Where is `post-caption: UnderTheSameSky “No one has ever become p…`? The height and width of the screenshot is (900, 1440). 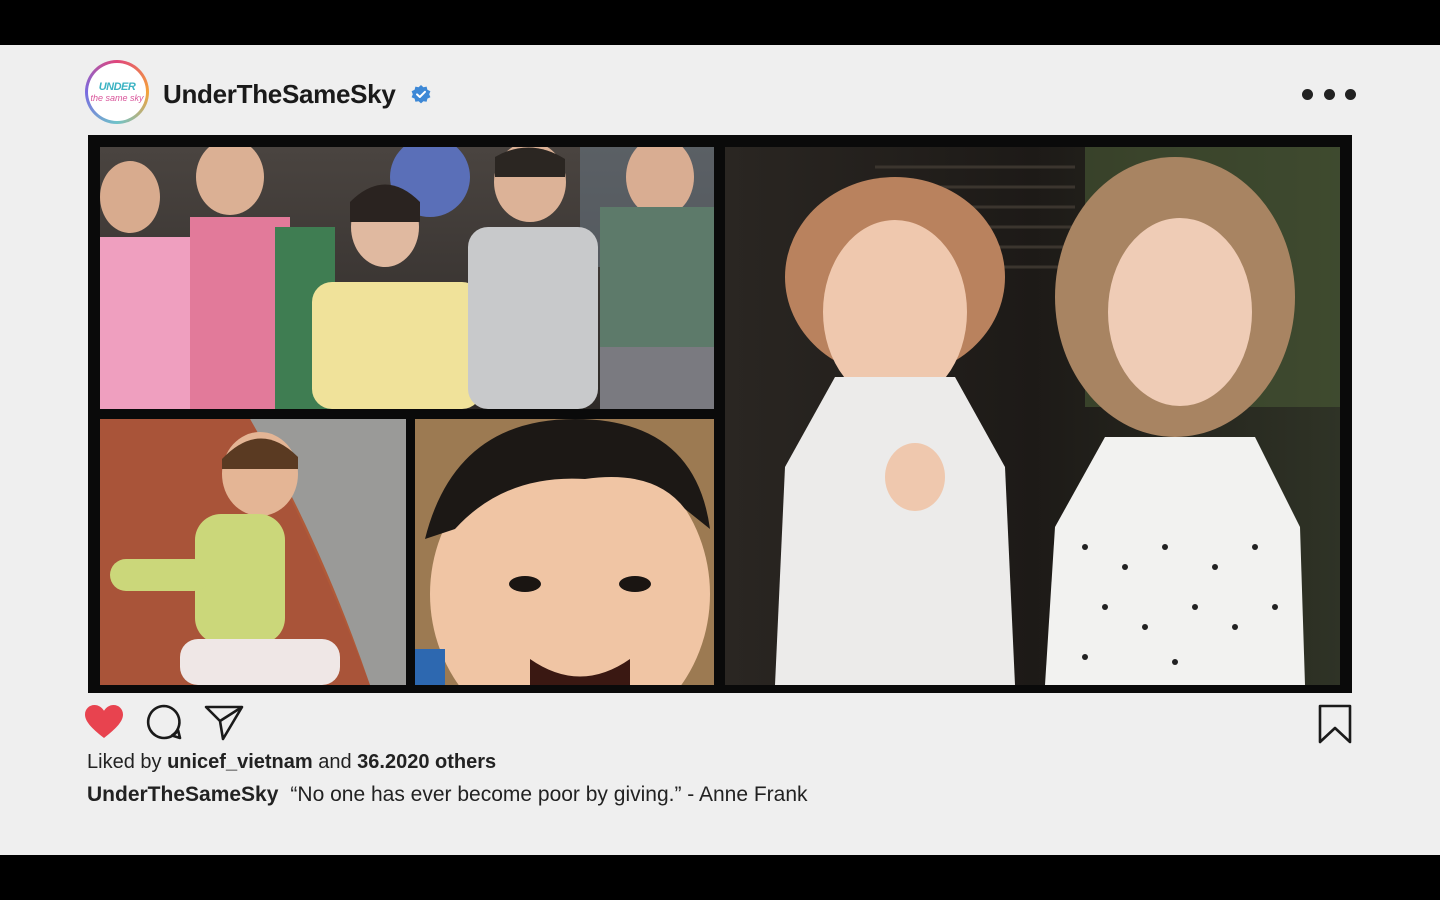
post-caption: UnderTheSameSky “No one has ever become p… is located at coordinates (447, 795).